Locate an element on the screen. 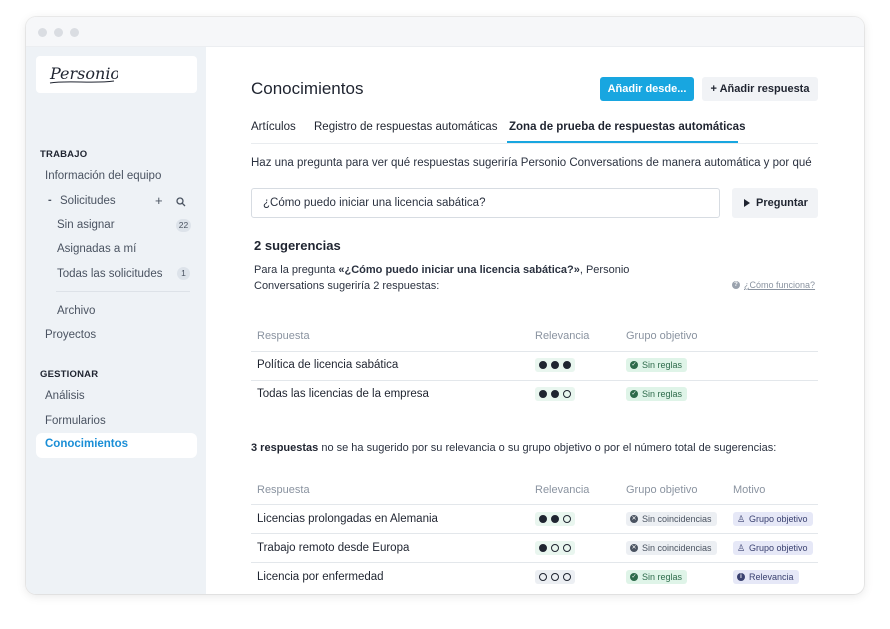  ask-button-label: Preguntar is located at coordinates (782, 203).